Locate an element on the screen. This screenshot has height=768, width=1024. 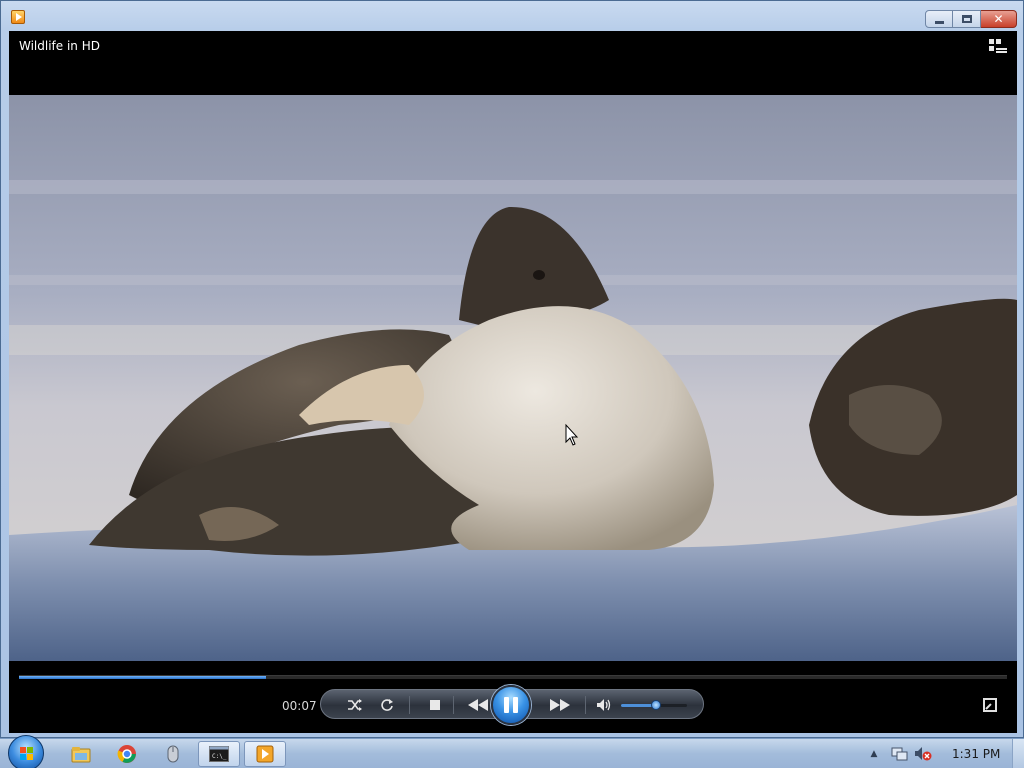
taskbar-chrome is located at coordinates (127, 754).